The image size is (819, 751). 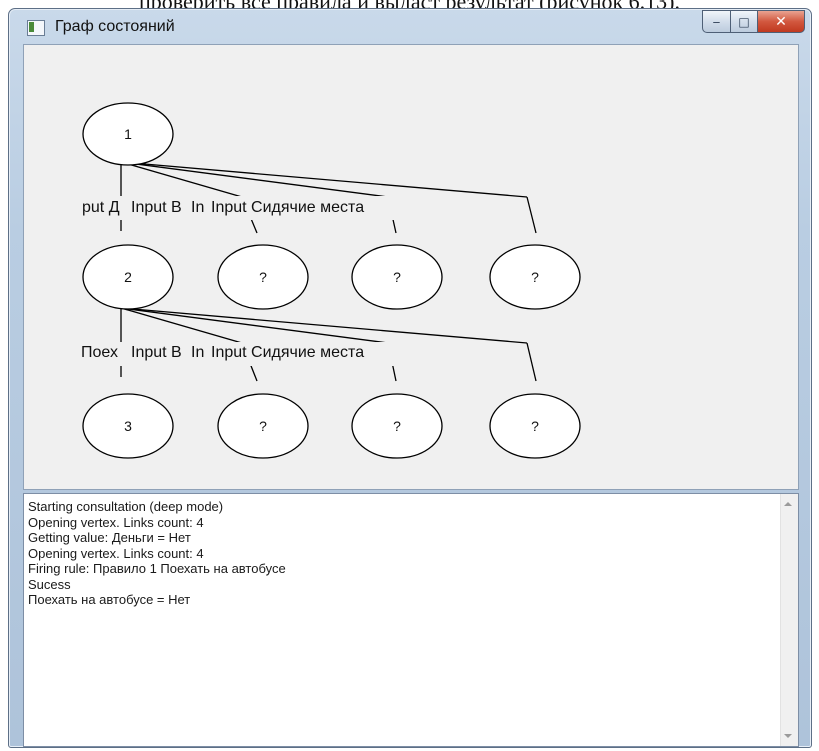 What do you see at coordinates (531, 215) in the screenshot?
I see `edge-1-q3-lower` at bounding box center [531, 215].